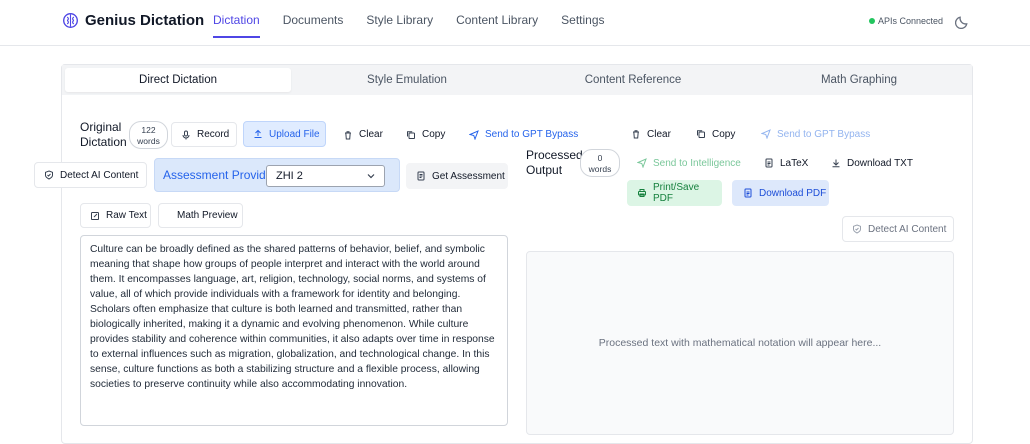 The height and width of the screenshot is (444, 1030). I want to click on detect-ai-label: Detect AI Content, so click(99, 175).